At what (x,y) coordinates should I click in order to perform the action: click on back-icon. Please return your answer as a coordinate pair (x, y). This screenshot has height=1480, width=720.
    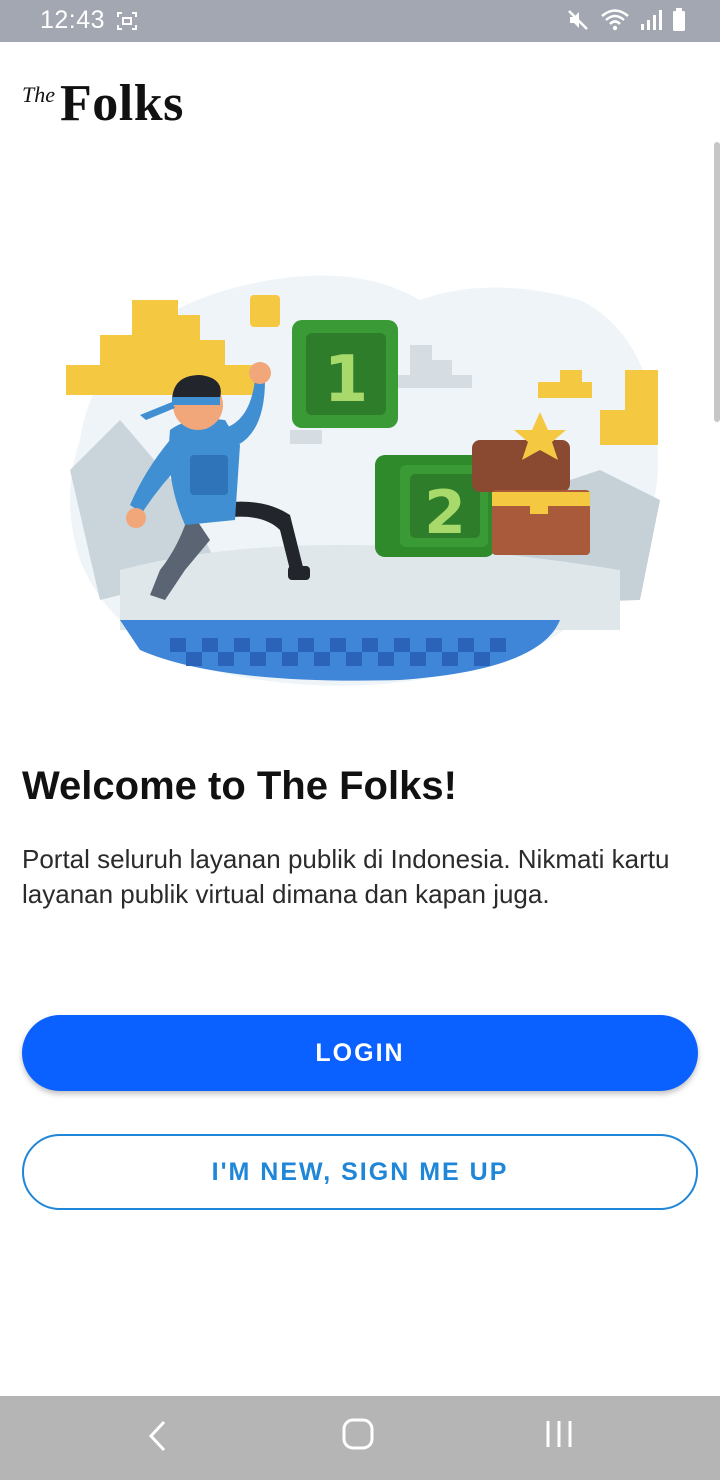
    Looking at the image, I should click on (157, 1436).